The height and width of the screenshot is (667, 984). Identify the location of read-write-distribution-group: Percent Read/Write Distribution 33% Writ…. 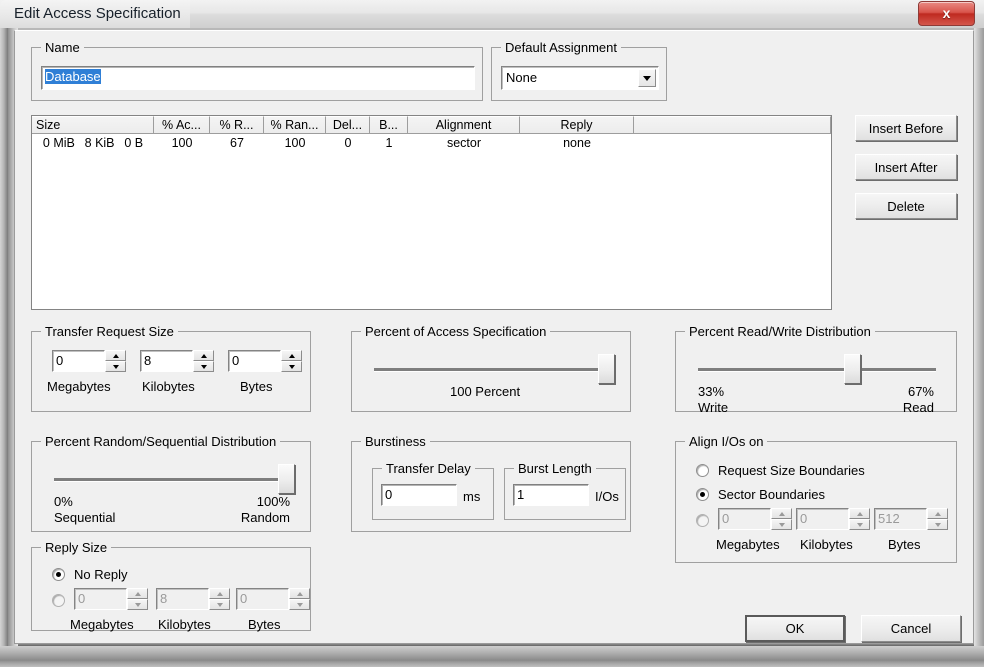
(816, 369).